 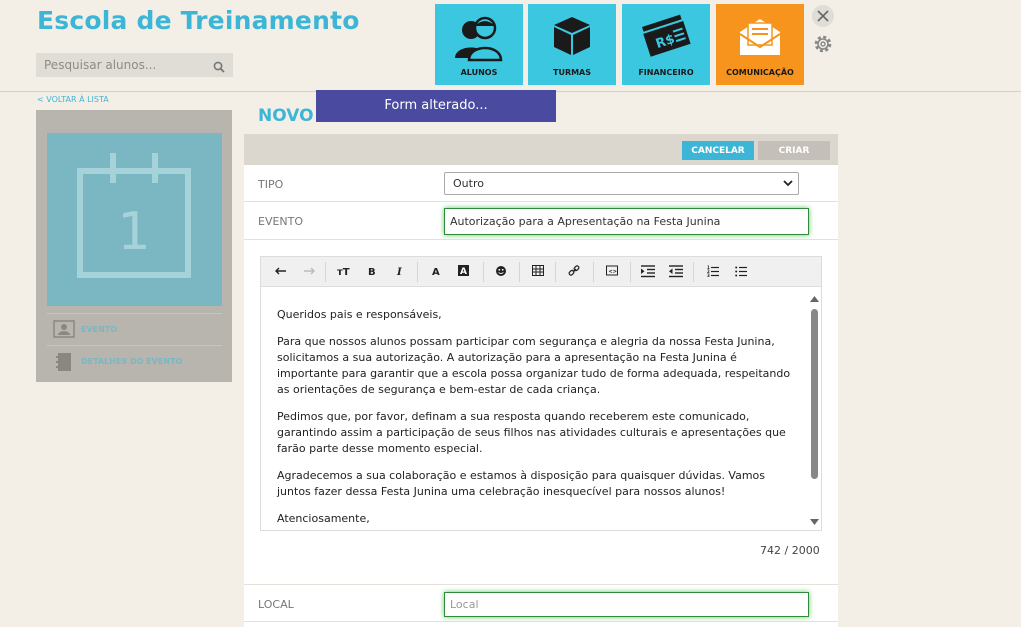 I want to click on font-size-icon: тT, so click(x=345, y=272).